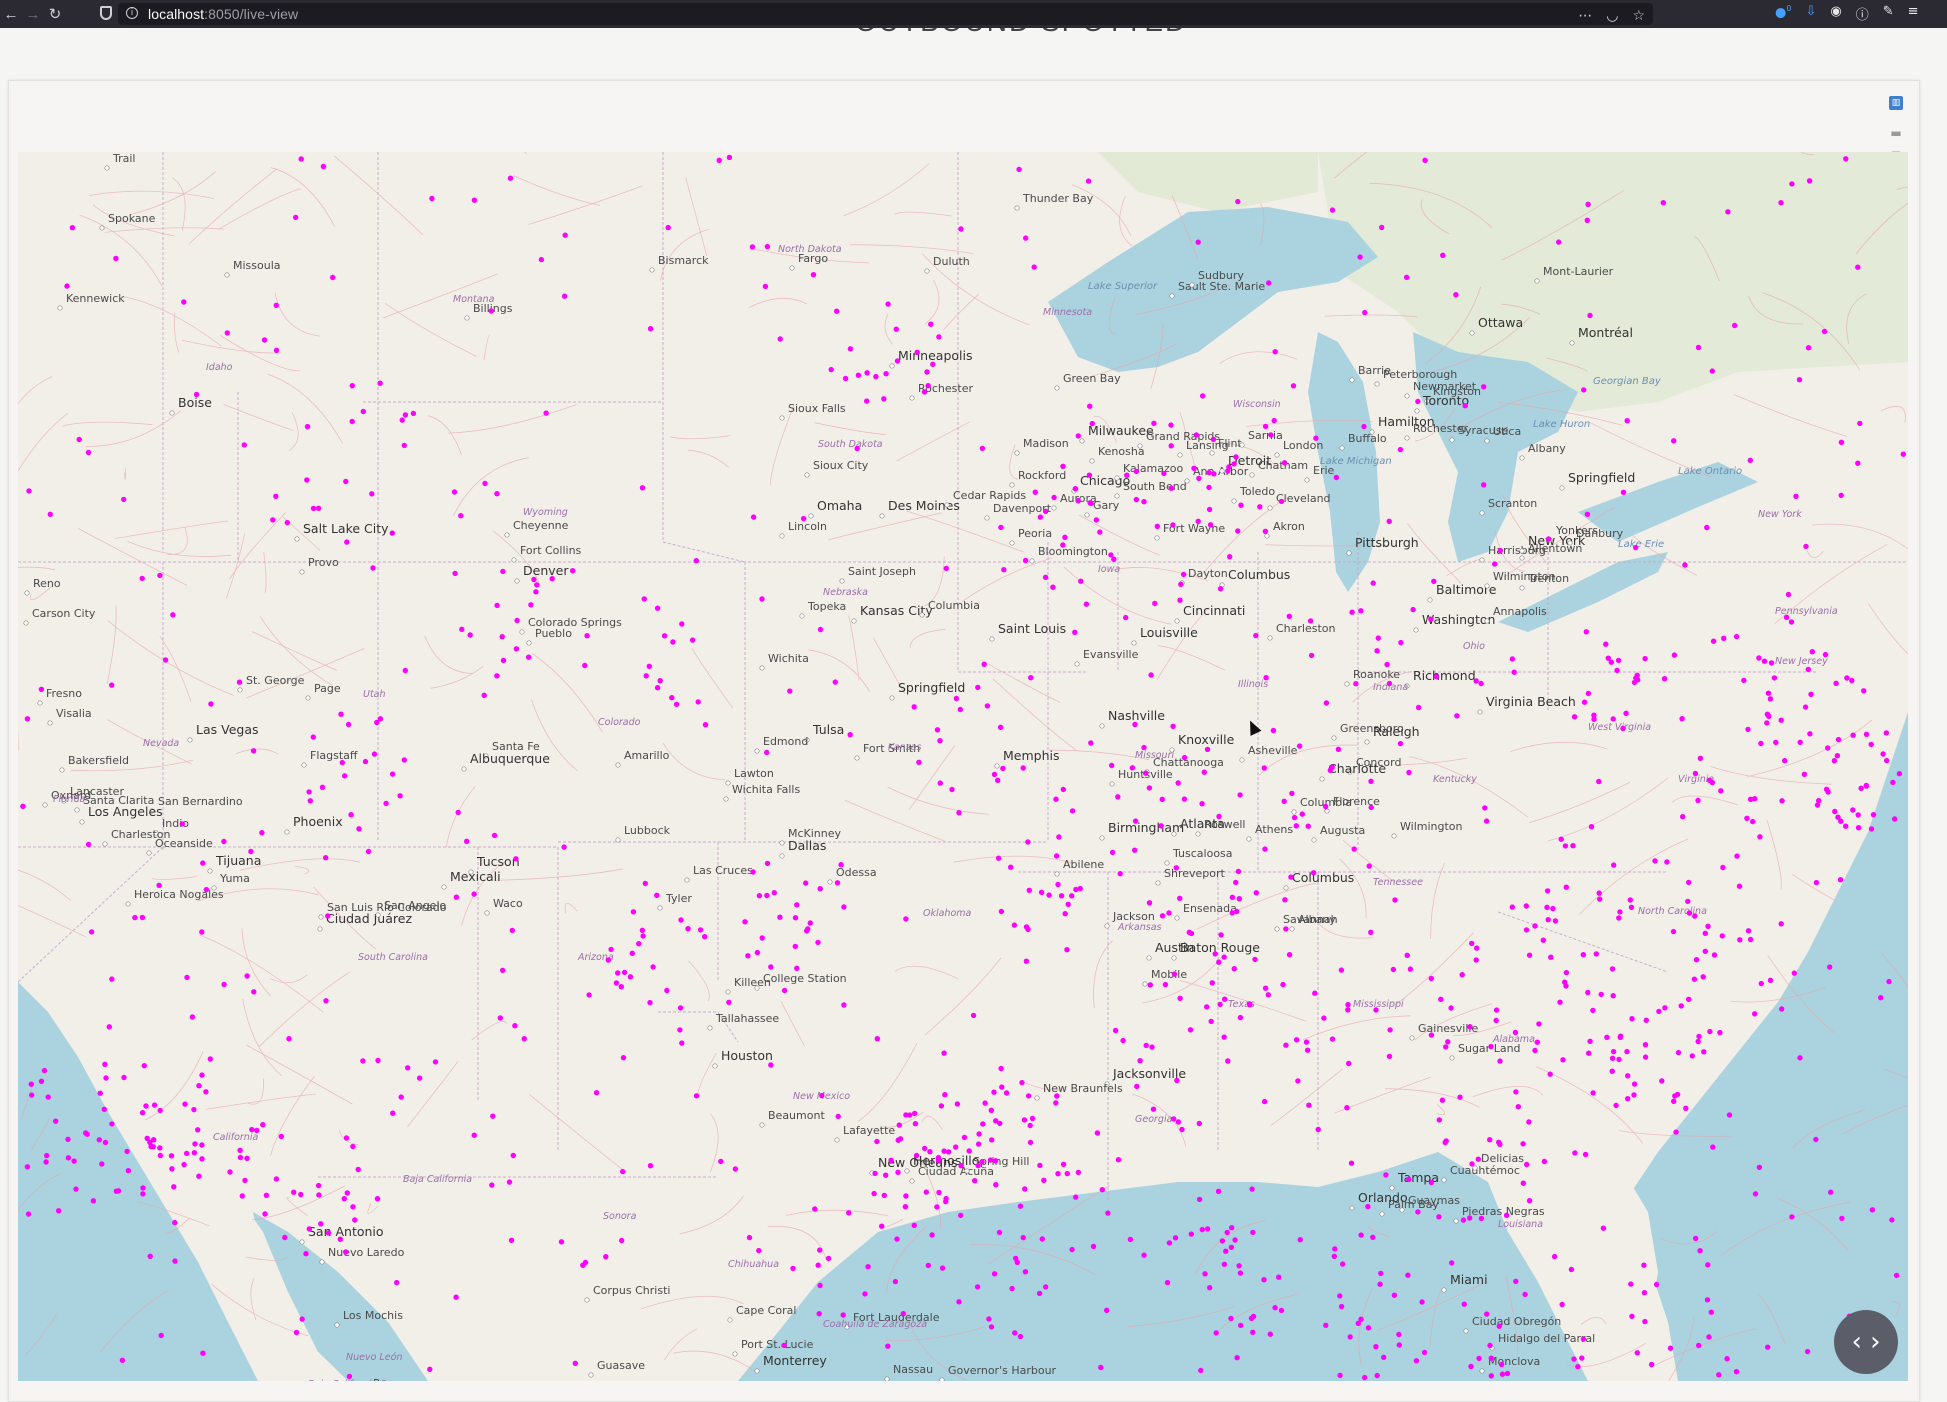  Describe the element at coordinates (1585, 16) in the screenshot. I see `ellipsis-icon: ⋯` at that location.